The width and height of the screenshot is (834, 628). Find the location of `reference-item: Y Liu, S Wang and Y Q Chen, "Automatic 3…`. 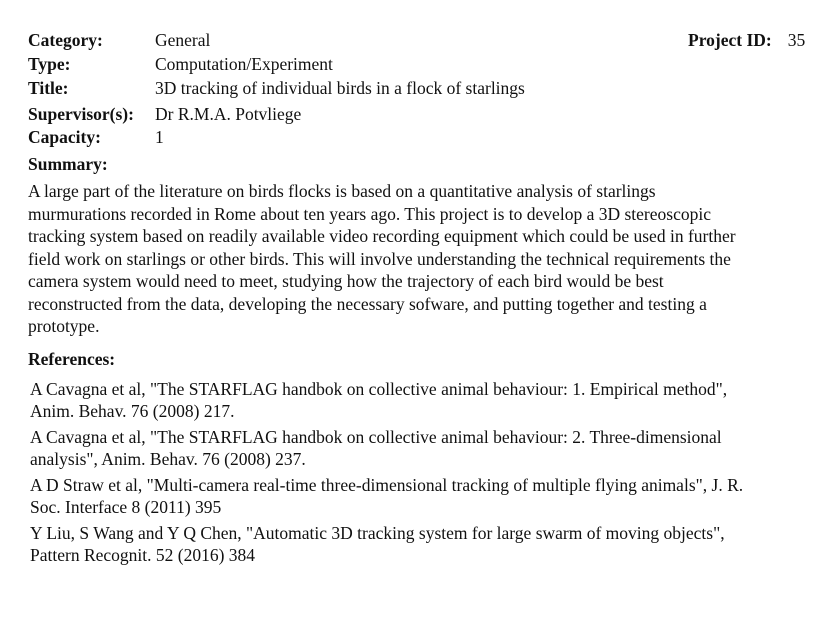

reference-item: Y Liu, S Wang and Y Q Chen, "Automatic 3… is located at coordinates (425, 544).